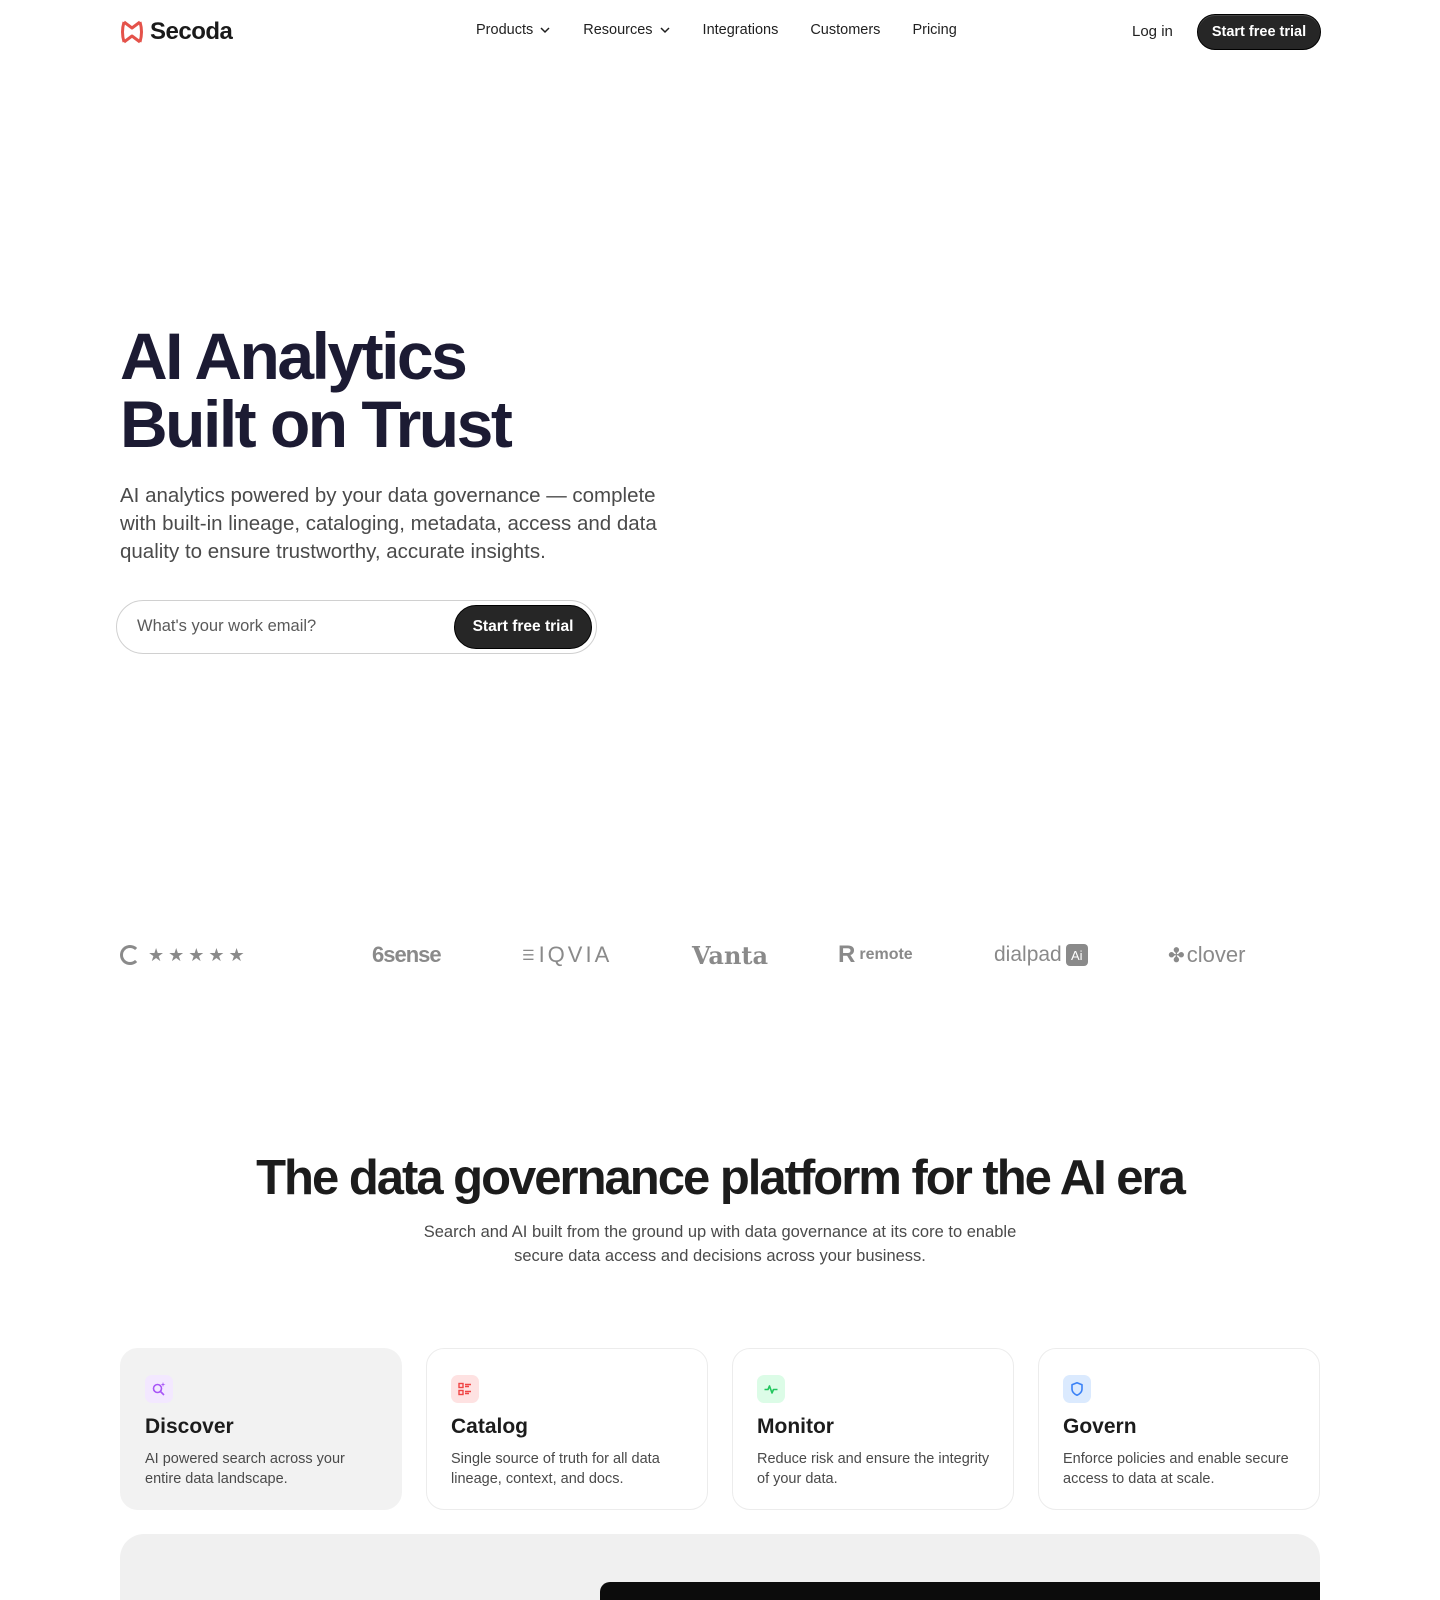 The image size is (1440, 1600). I want to click on clover-leaf-icon: ✤, so click(1176, 955).